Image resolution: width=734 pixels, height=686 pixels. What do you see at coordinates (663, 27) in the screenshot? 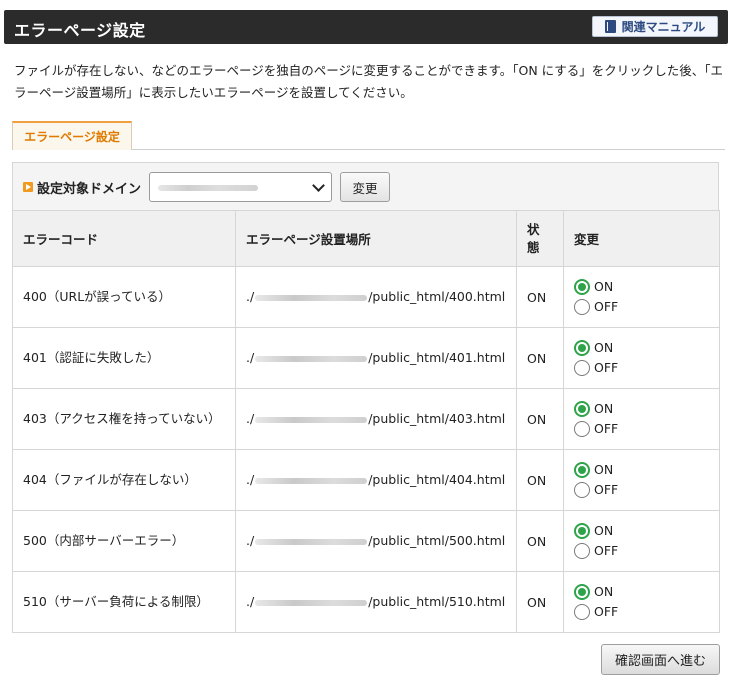
I see `manual-button-label: 関連マニュアル` at bounding box center [663, 27].